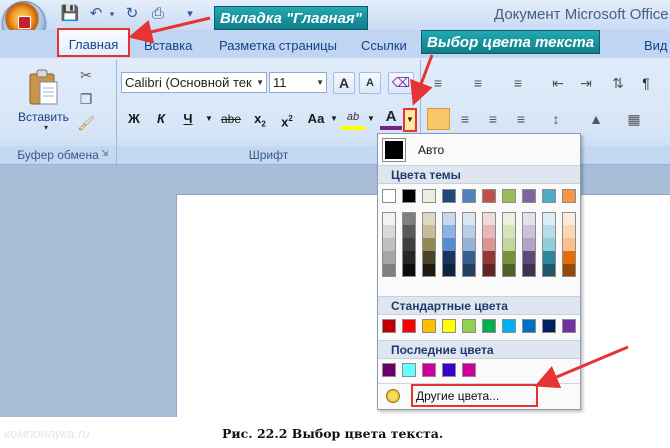 Image resolution: width=670 pixels, height=448 pixels. Describe the element at coordinates (46, 127) in the screenshot. I see `paste-dropdown-icon: ▾` at that location.